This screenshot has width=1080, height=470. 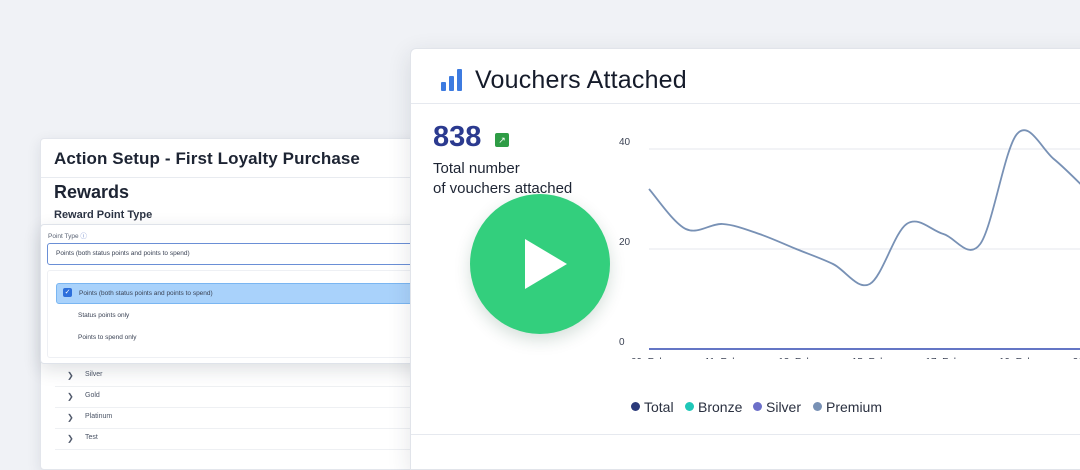 What do you see at coordinates (258, 418) in the screenshot?
I see `tier-row-platinum: ❯ Platinum` at bounding box center [258, 418].